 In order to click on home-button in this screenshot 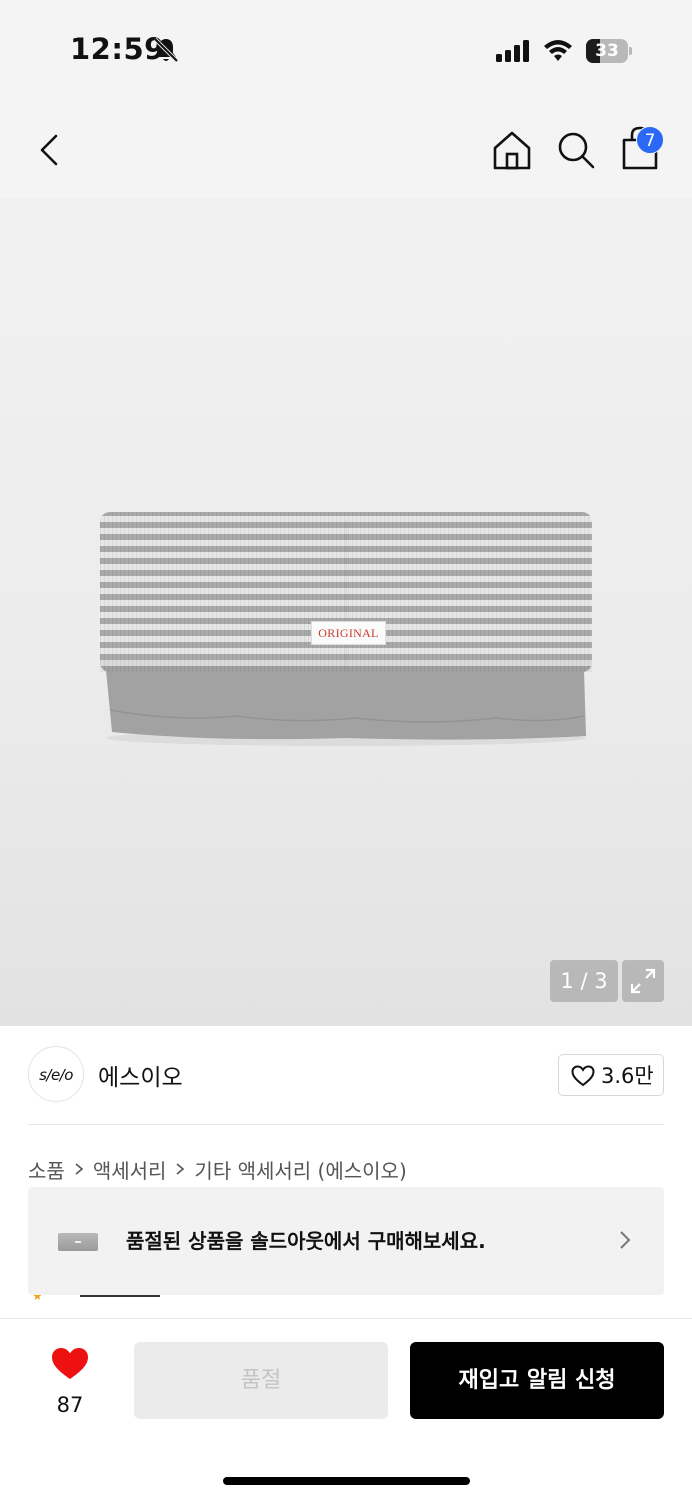, I will do `click(512, 150)`.